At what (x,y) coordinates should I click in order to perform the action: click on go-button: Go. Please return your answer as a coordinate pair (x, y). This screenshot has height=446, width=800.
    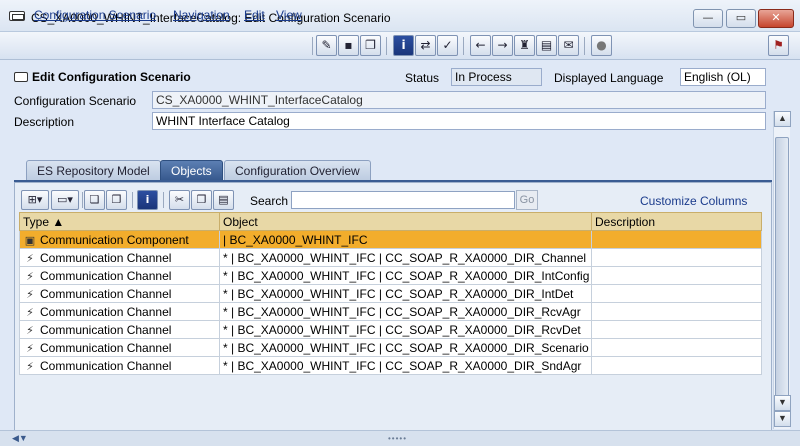
    Looking at the image, I should click on (527, 200).